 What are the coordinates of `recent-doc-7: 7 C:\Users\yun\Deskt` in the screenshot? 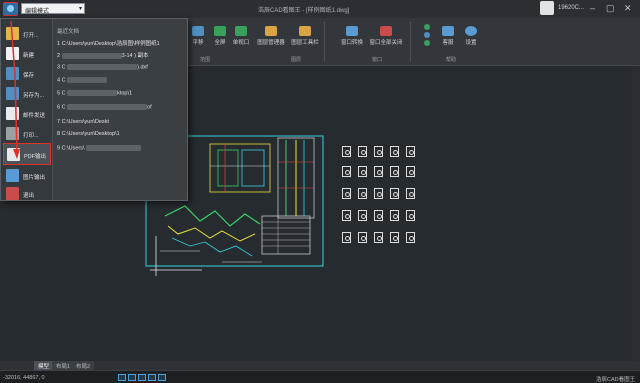 It's located at (83, 122).